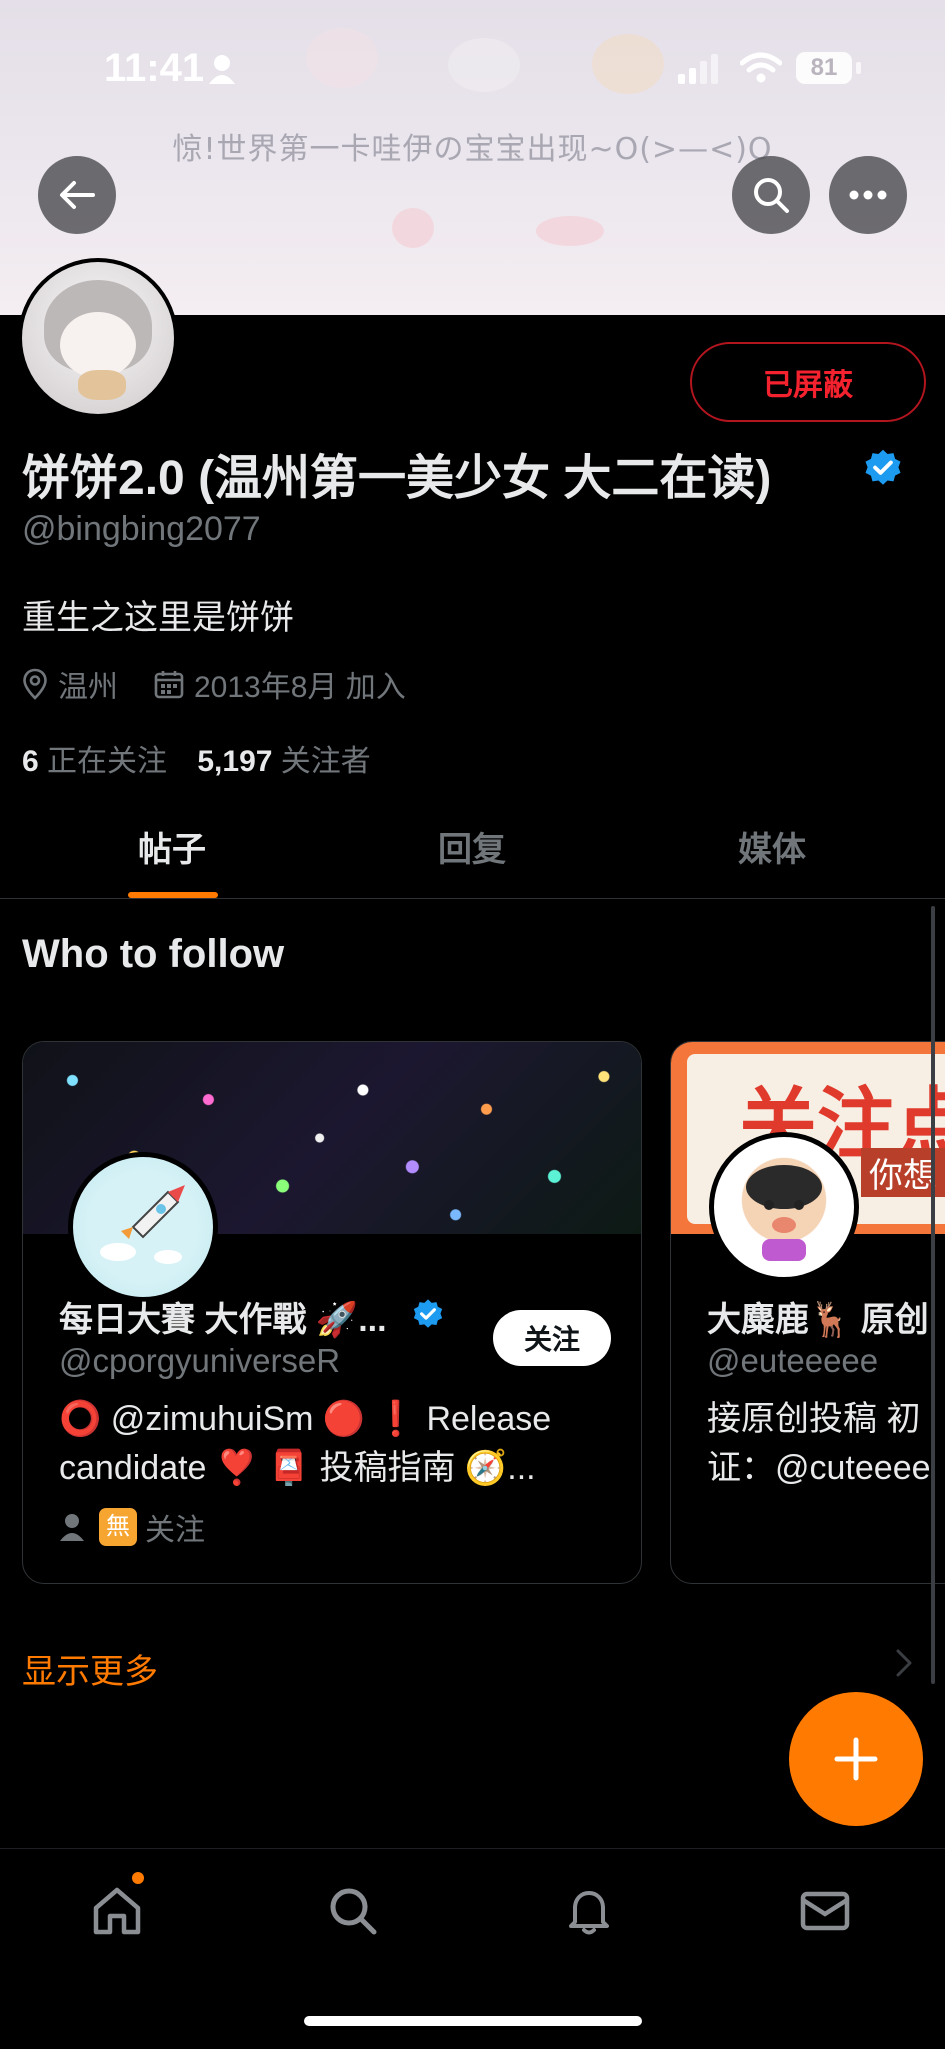 This screenshot has height=2049, width=945. I want to click on card-handle: @cporgyuniverseR, so click(200, 1360).